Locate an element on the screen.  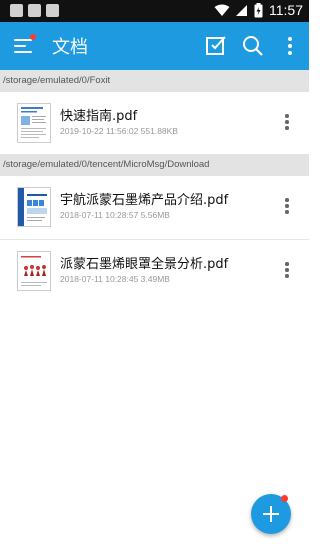
file-name: 派蒙石墨烯眼罩全景分析.pdf is located at coordinates (144, 264).